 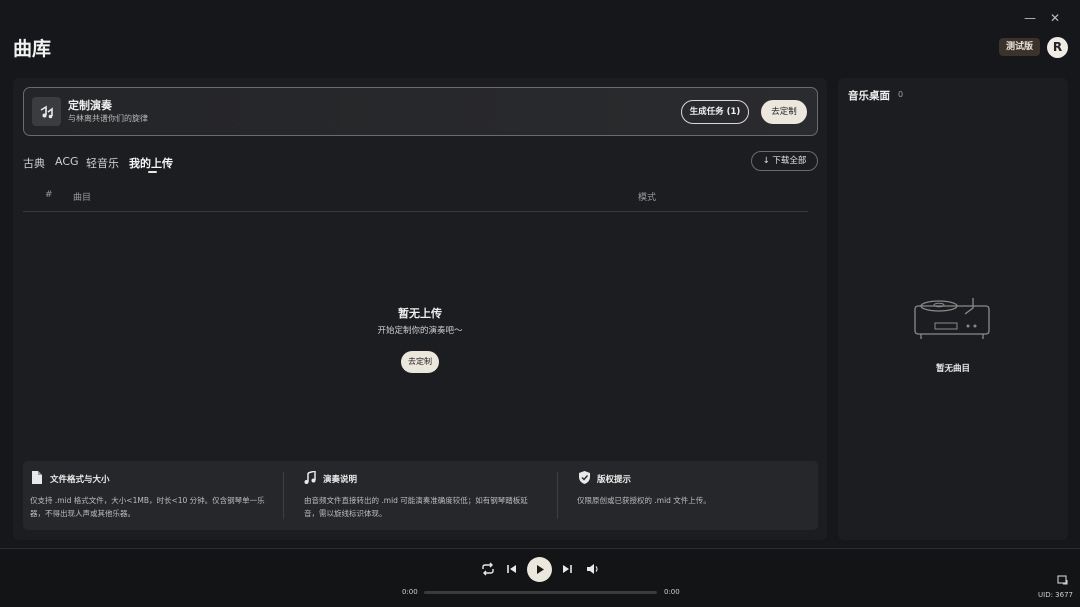 I want to click on info-copyright-title: 版权提示, so click(x=614, y=480).